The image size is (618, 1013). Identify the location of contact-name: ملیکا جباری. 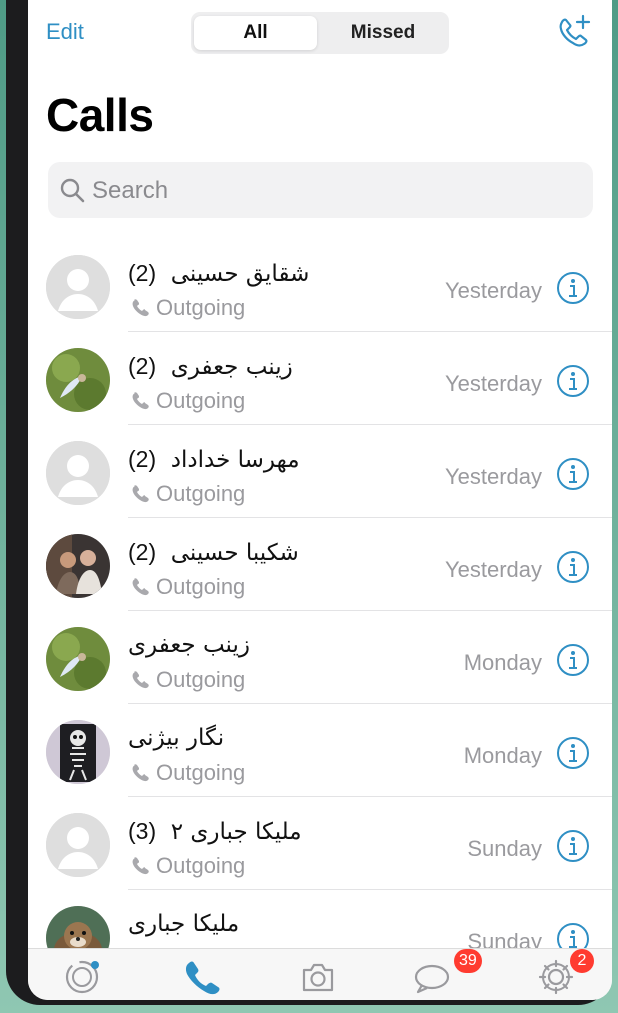
(184, 924).